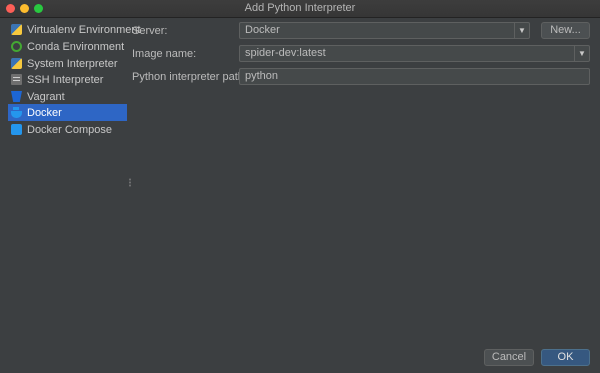 Image resolution: width=600 pixels, height=373 pixels. Describe the element at coordinates (76, 46) in the screenshot. I see `sidebar-item-label: Conda Environment` at that location.